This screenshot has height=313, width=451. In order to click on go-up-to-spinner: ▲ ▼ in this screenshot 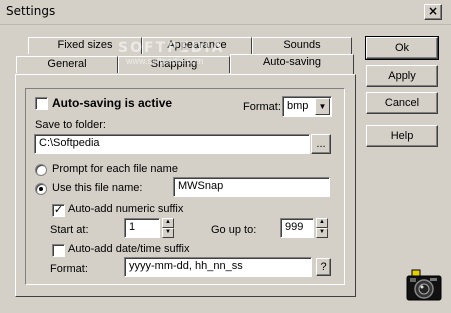, I will do `click(322, 228)`.